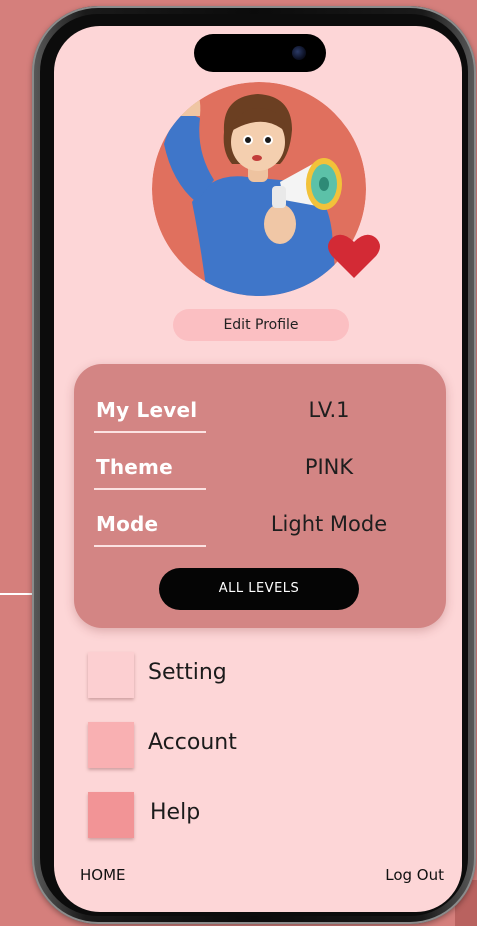 The height and width of the screenshot is (926, 477). I want to click on level-value: LV.1, so click(329, 410).